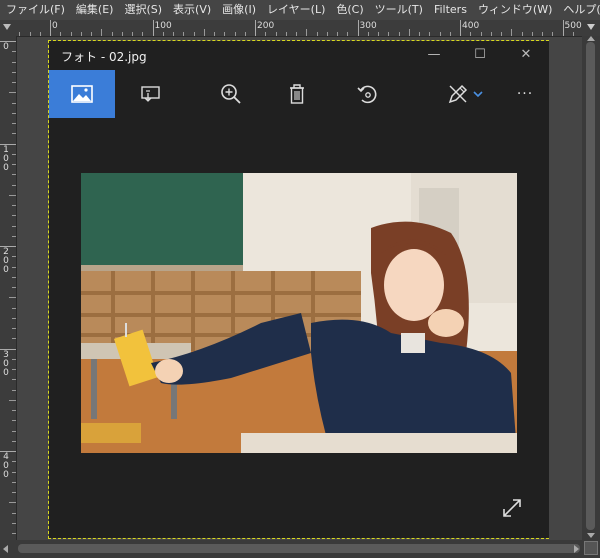 The height and width of the screenshot is (558, 600). What do you see at coordinates (349, 10) in the screenshot?
I see `menu-colors: 色(C)` at bounding box center [349, 10].